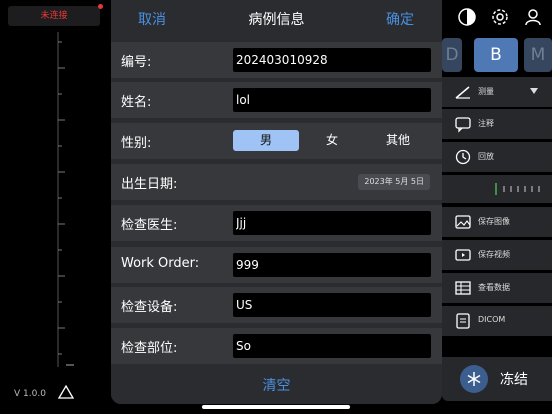  I want to click on gender-option-female: 女, so click(332, 140).